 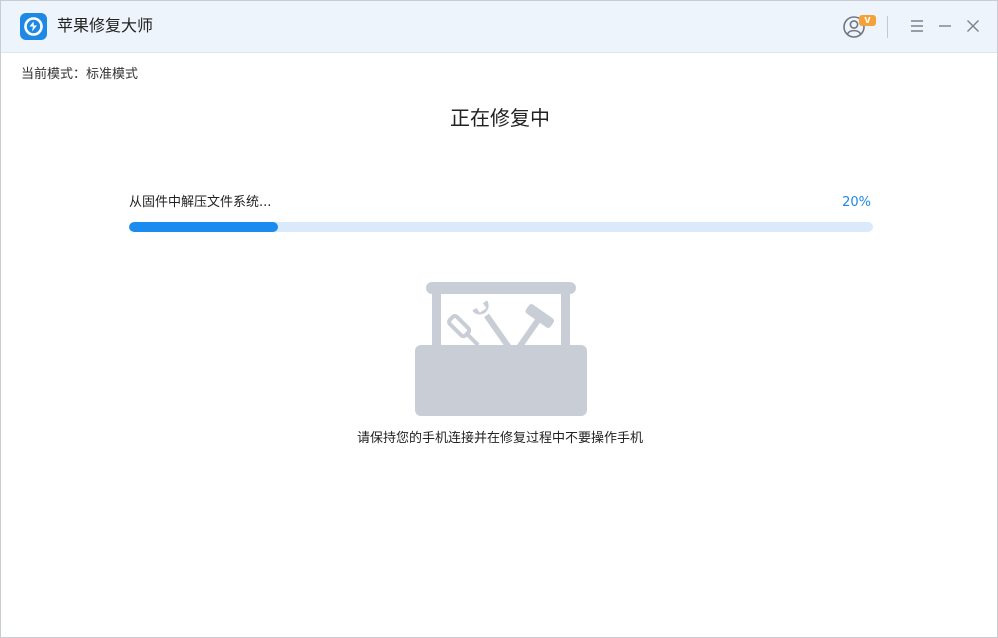 What do you see at coordinates (105, 25) in the screenshot?
I see `app-title: 苹果修复大师` at bounding box center [105, 25].